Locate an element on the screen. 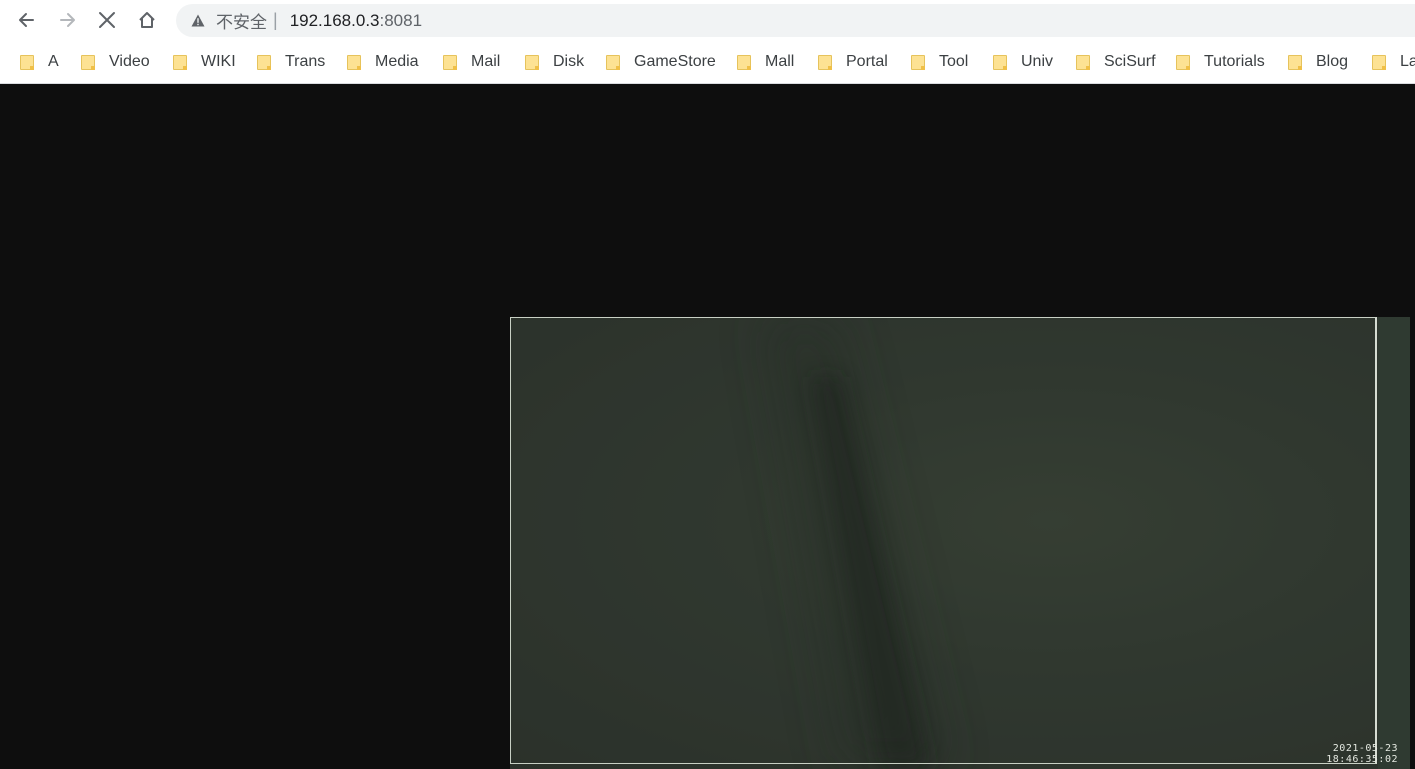 The width and height of the screenshot is (1415, 769). bookmark-disk: Disk is located at coordinates (554, 62).